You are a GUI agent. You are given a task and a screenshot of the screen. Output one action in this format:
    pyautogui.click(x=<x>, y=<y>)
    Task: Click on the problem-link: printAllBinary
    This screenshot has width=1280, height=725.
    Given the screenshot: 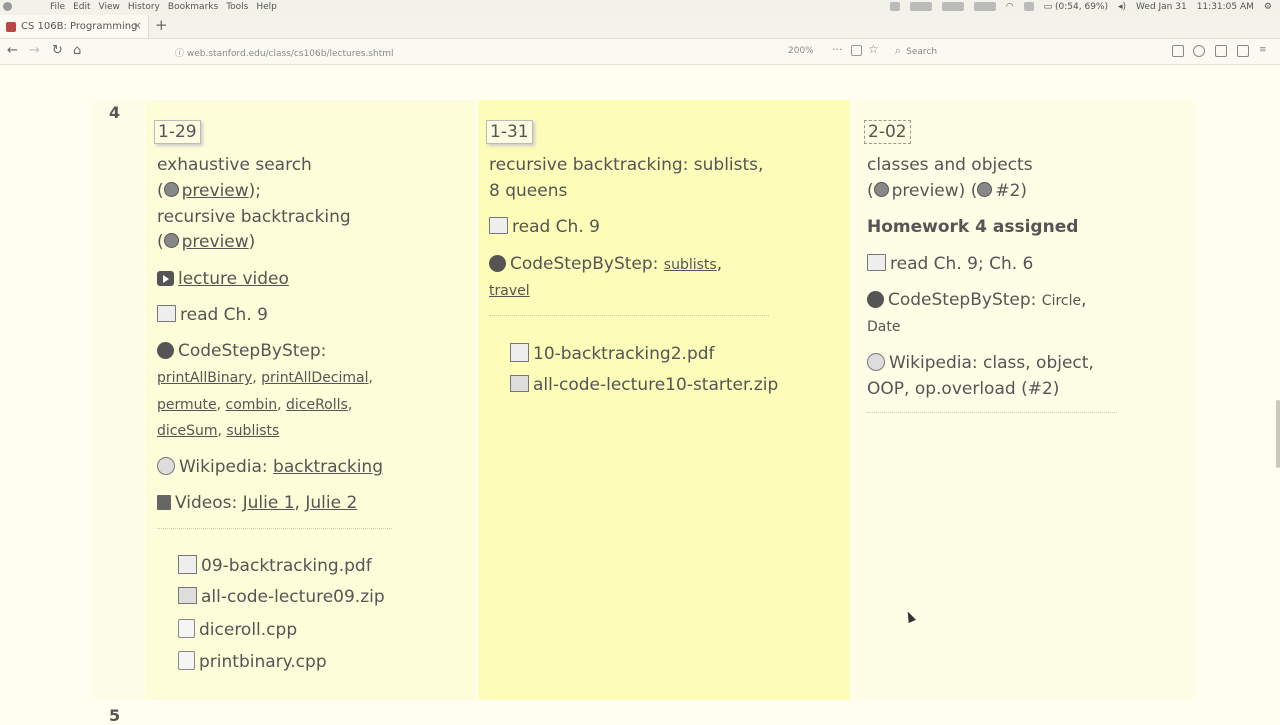 What is the action you would take?
    pyautogui.click(x=204, y=378)
    